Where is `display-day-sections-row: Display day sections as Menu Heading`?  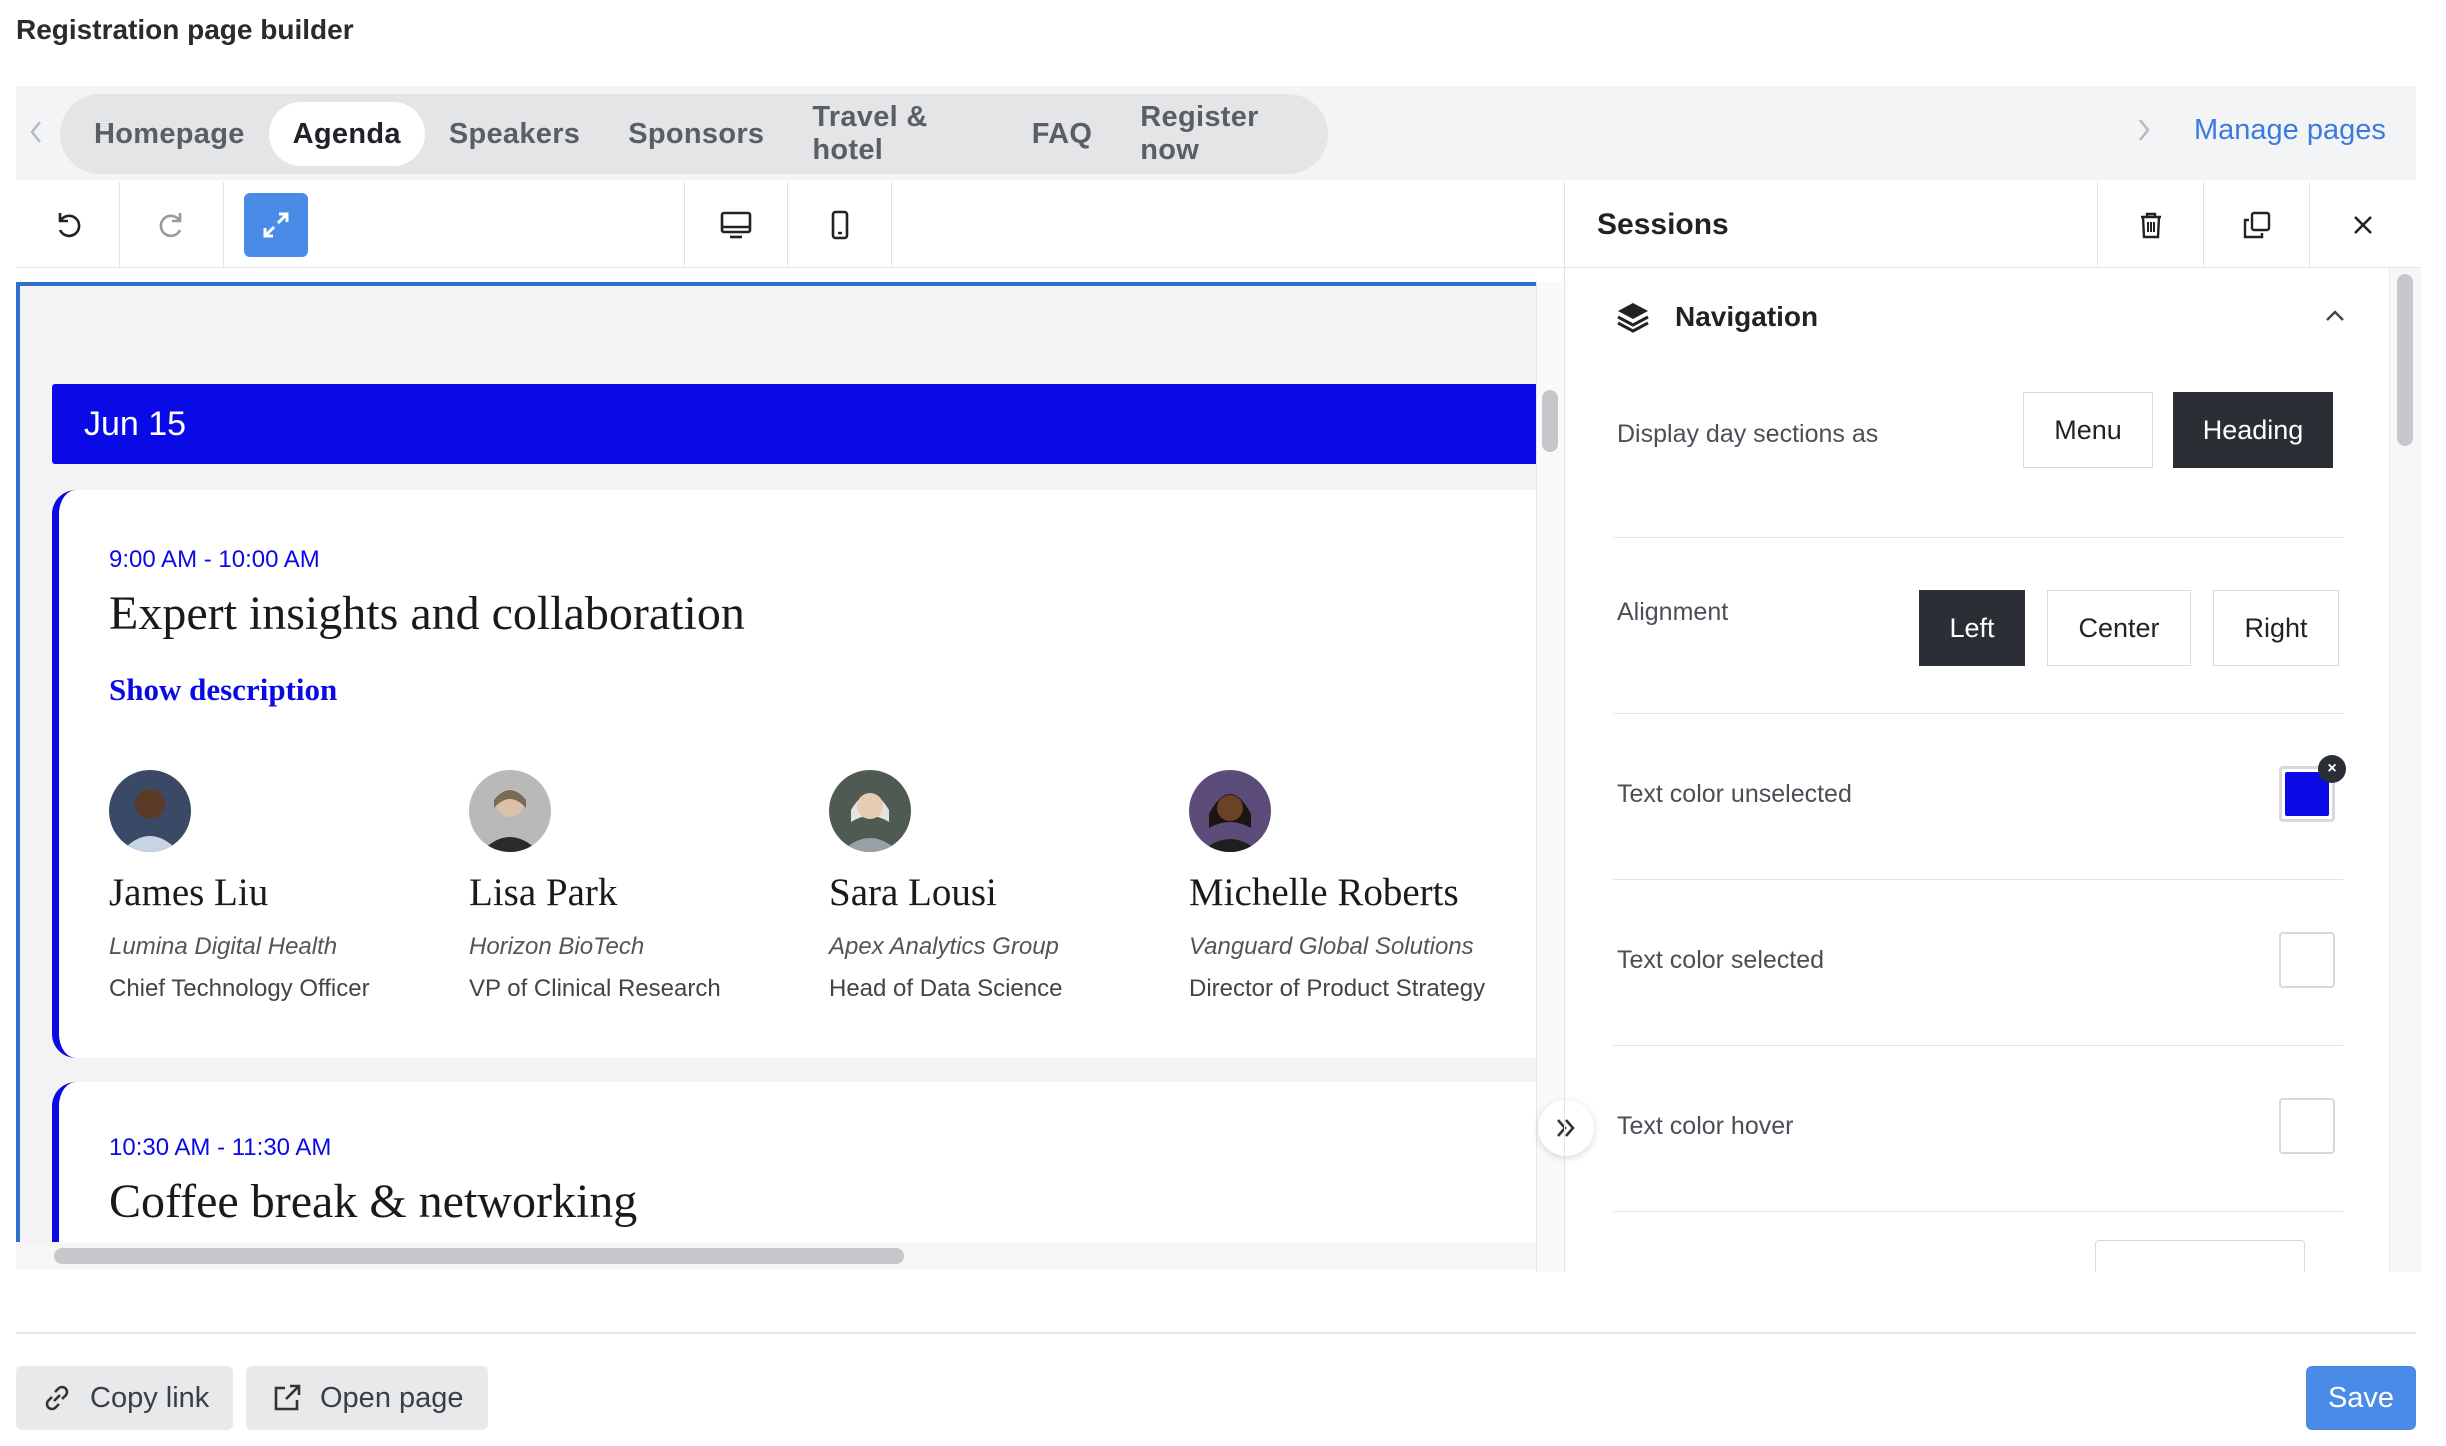
display-day-sections-row: Display day sections as Menu Heading is located at coordinates (1978, 462).